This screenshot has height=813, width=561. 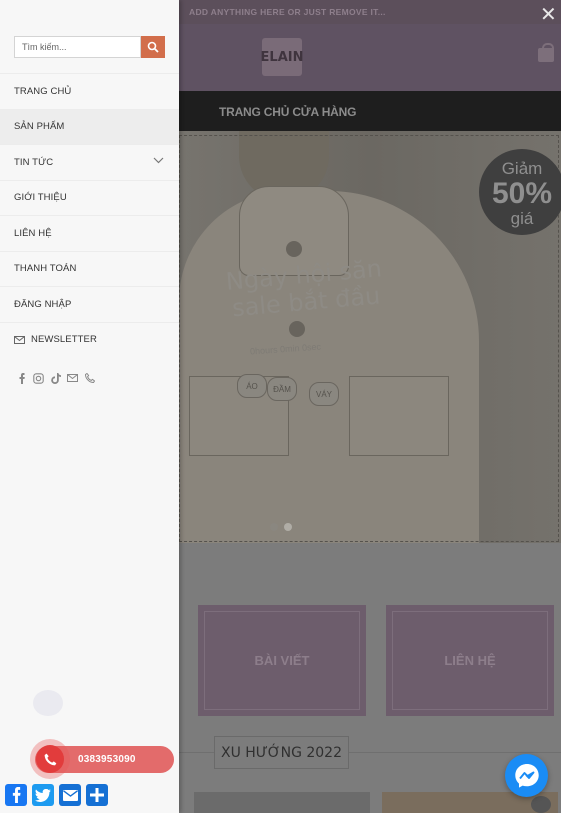 What do you see at coordinates (282, 802) in the screenshot?
I see `product-card` at bounding box center [282, 802].